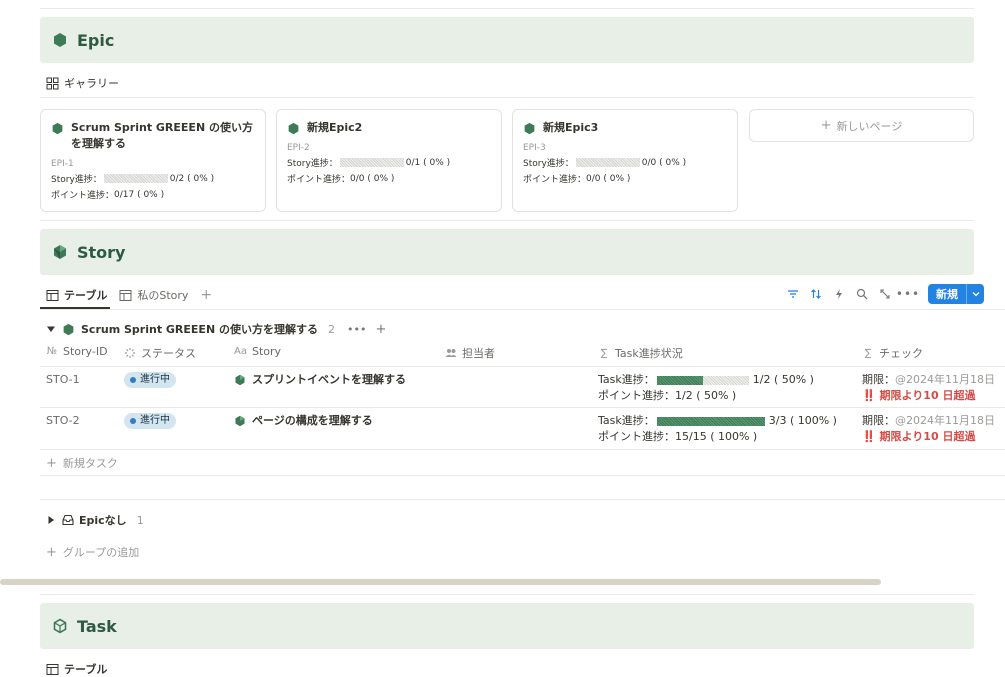  I want to click on epic-card-story-progress: Story進捗： 0/2 ( 0% ), so click(133, 179).